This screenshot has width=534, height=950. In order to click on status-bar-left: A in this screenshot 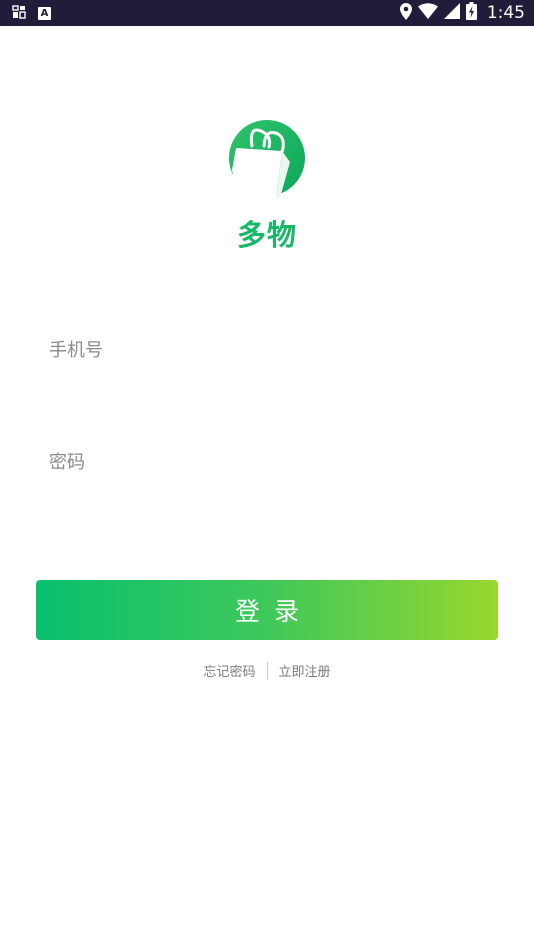, I will do `click(31, 13)`.